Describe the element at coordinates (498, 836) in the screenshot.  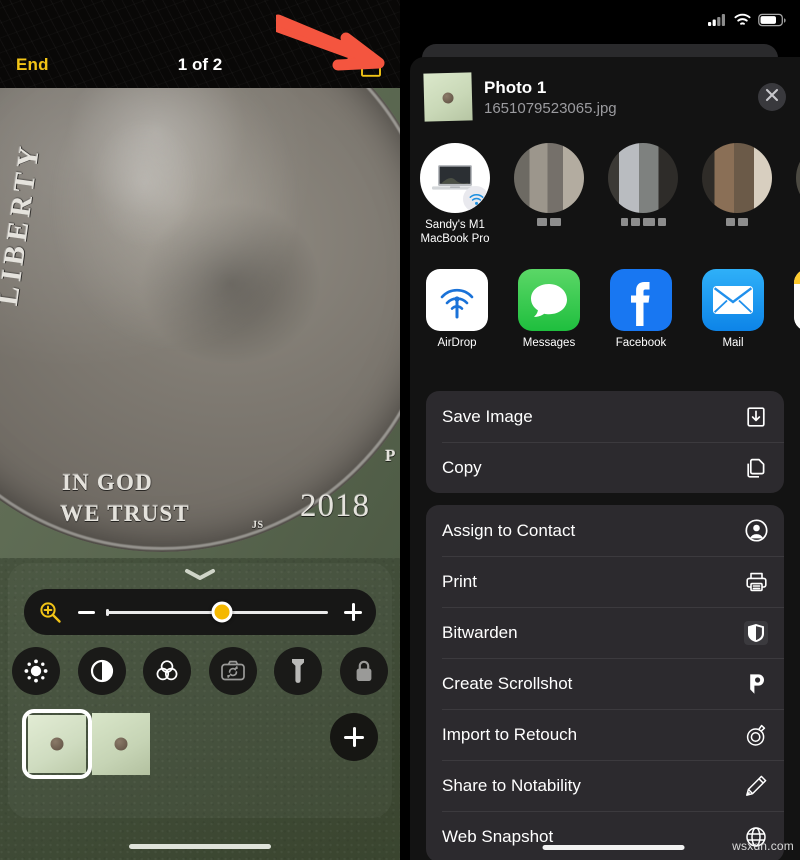
I see `action-label: Web Snapshot` at that location.